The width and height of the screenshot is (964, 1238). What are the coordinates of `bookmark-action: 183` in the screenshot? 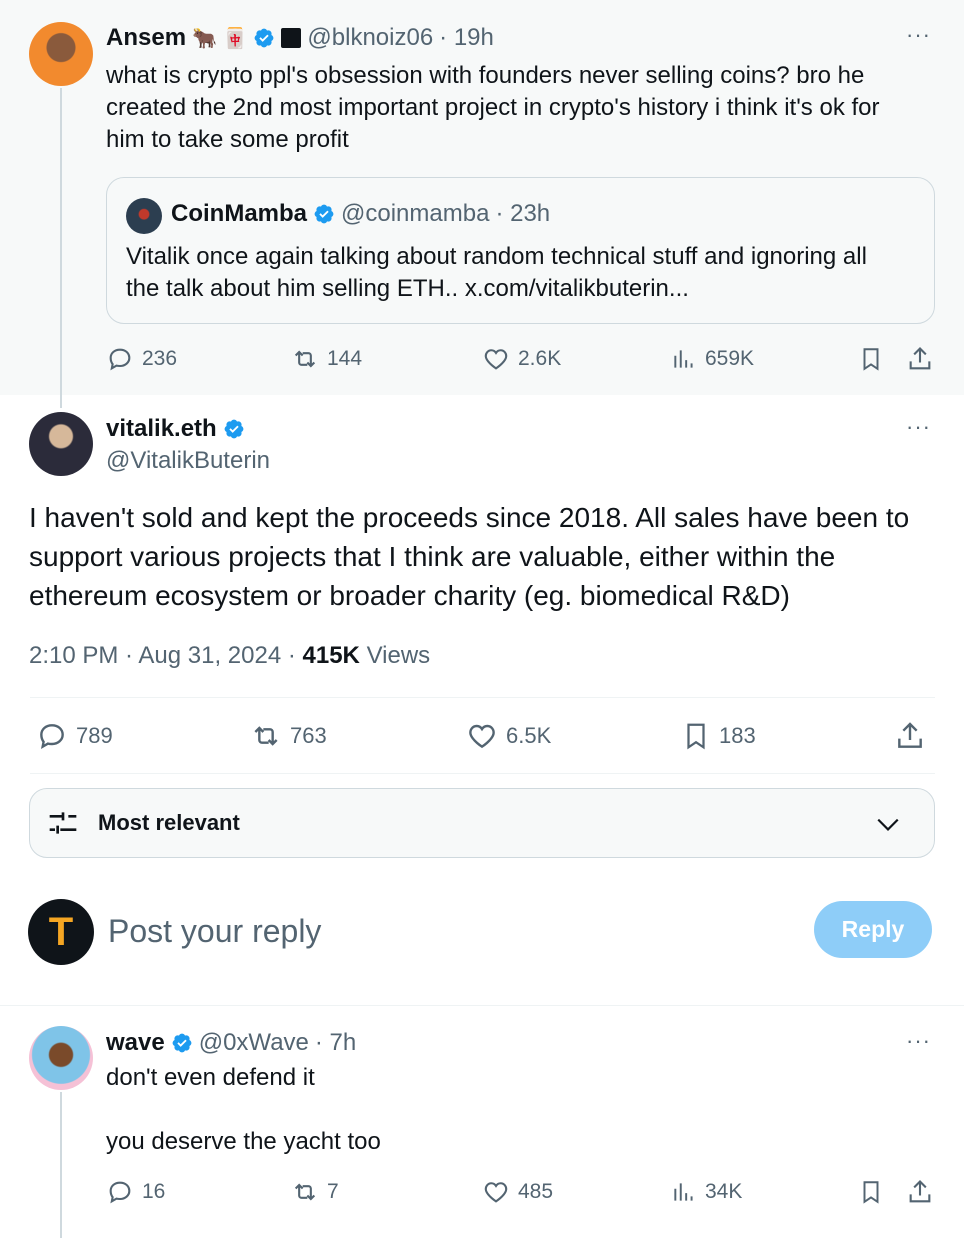 It's located at (718, 736).